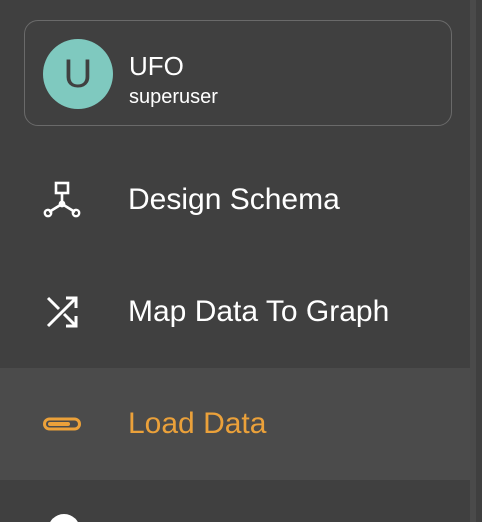 Image resolution: width=482 pixels, height=522 pixels. I want to click on sidebar-edge, so click(473, 261).